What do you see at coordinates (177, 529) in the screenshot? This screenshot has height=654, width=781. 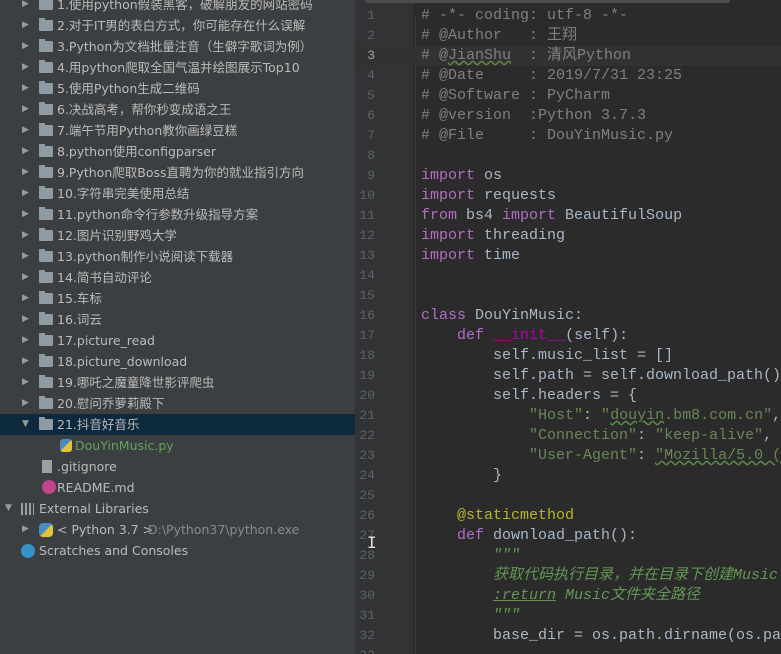 I see `tree-python-sdk: ▶ < Python 3.7 > D:\Python37\python.exe` at bounding box center [177, 529].